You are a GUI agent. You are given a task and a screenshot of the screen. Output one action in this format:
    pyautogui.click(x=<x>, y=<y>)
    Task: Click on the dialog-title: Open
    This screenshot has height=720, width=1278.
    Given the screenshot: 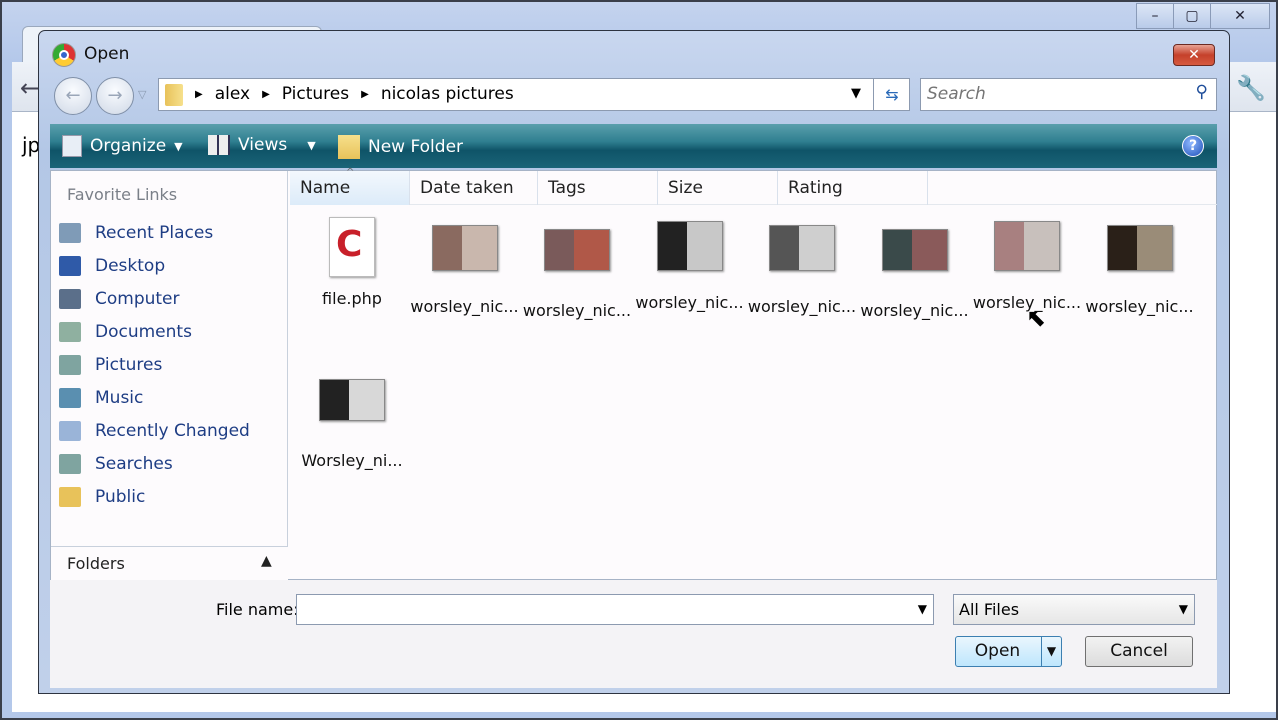 What is the action you would take?
    pyautogui.click(x=107, y=54)
    